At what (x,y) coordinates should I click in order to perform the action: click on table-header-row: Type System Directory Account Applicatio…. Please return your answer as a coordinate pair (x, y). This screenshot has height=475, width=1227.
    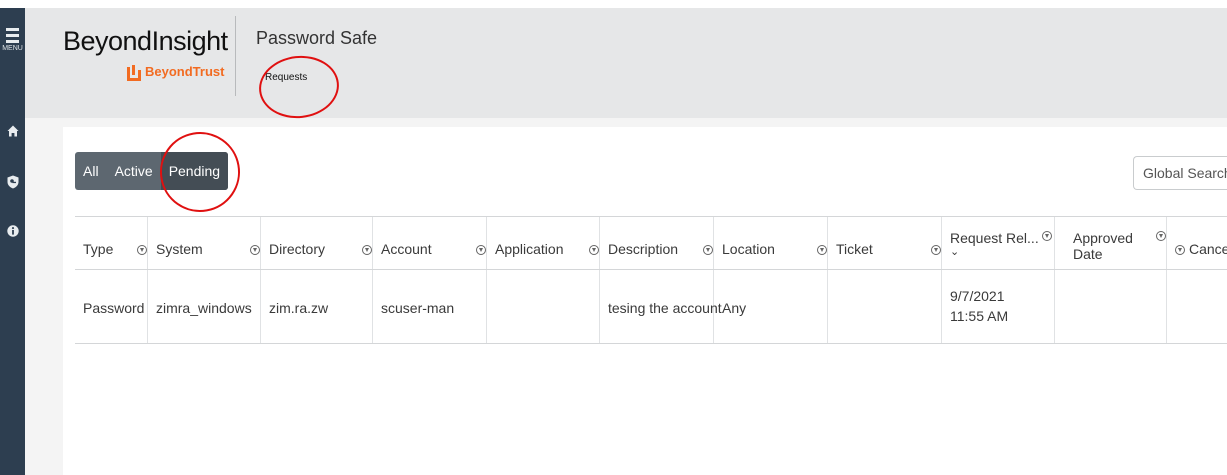
    Looking at the image, I should click on (651, 243).